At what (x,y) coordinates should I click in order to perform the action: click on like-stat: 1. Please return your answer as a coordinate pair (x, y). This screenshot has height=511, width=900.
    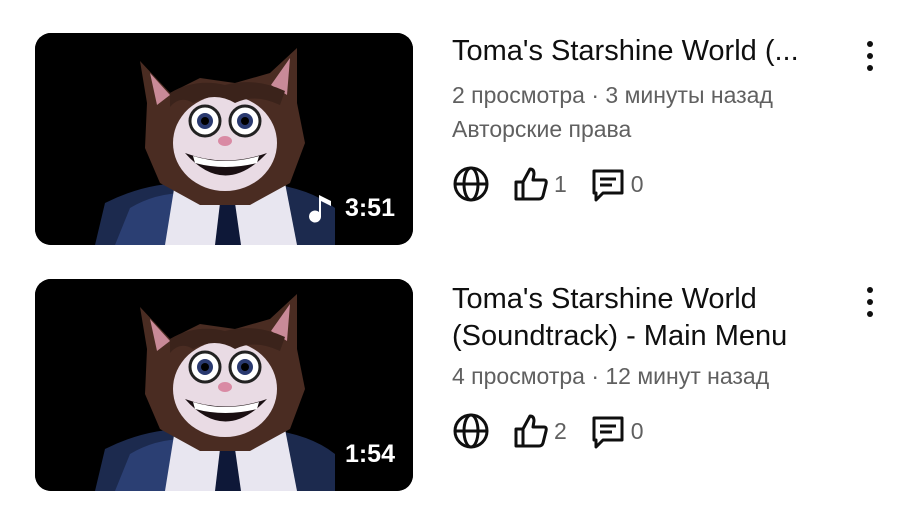
    Looking at the image, I should click on (539, 184).